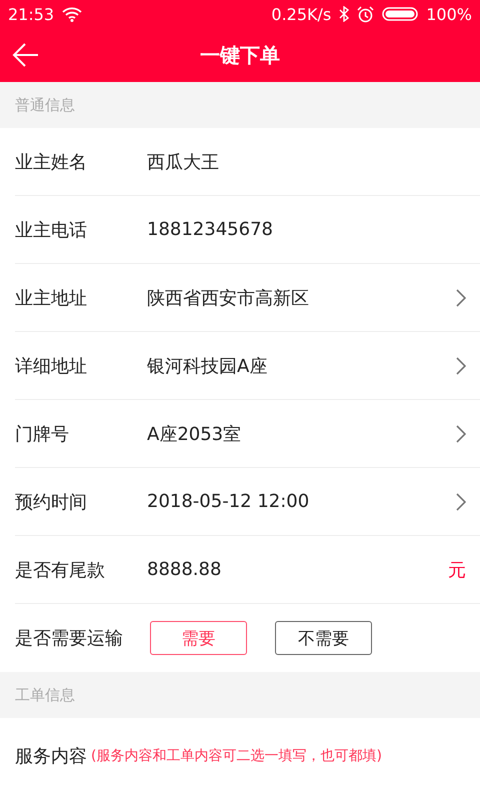 The height and width of the screenshot is (800, 480). I want to click on battery-level: 100%, so click(449, 14).